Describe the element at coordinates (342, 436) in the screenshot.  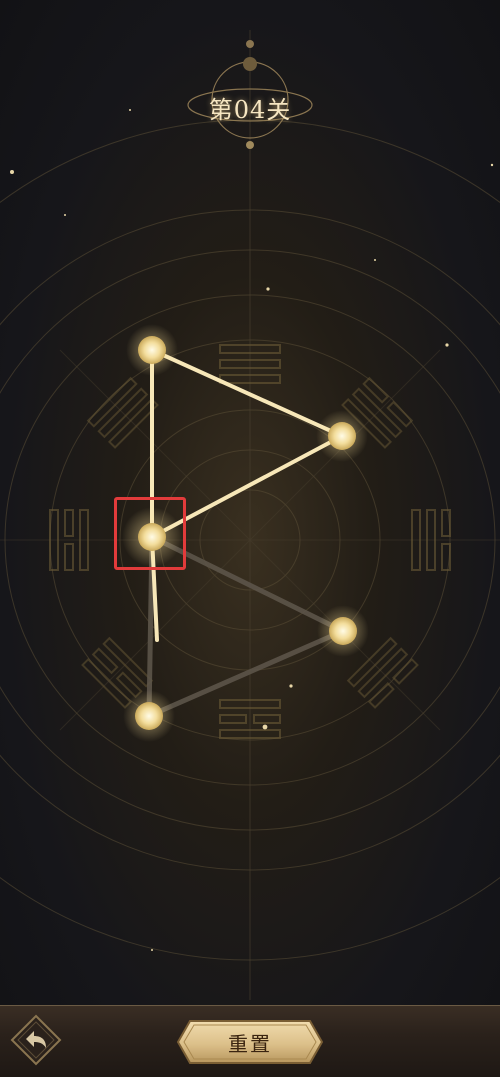
I see `node-right-upper` at that location.